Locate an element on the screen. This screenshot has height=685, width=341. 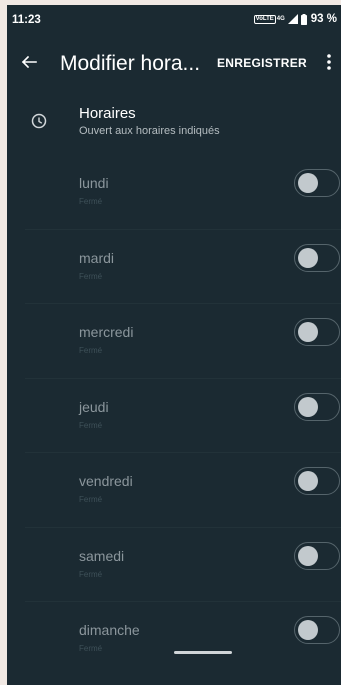
day-name: mercredi is located at coordinates (106, 332).